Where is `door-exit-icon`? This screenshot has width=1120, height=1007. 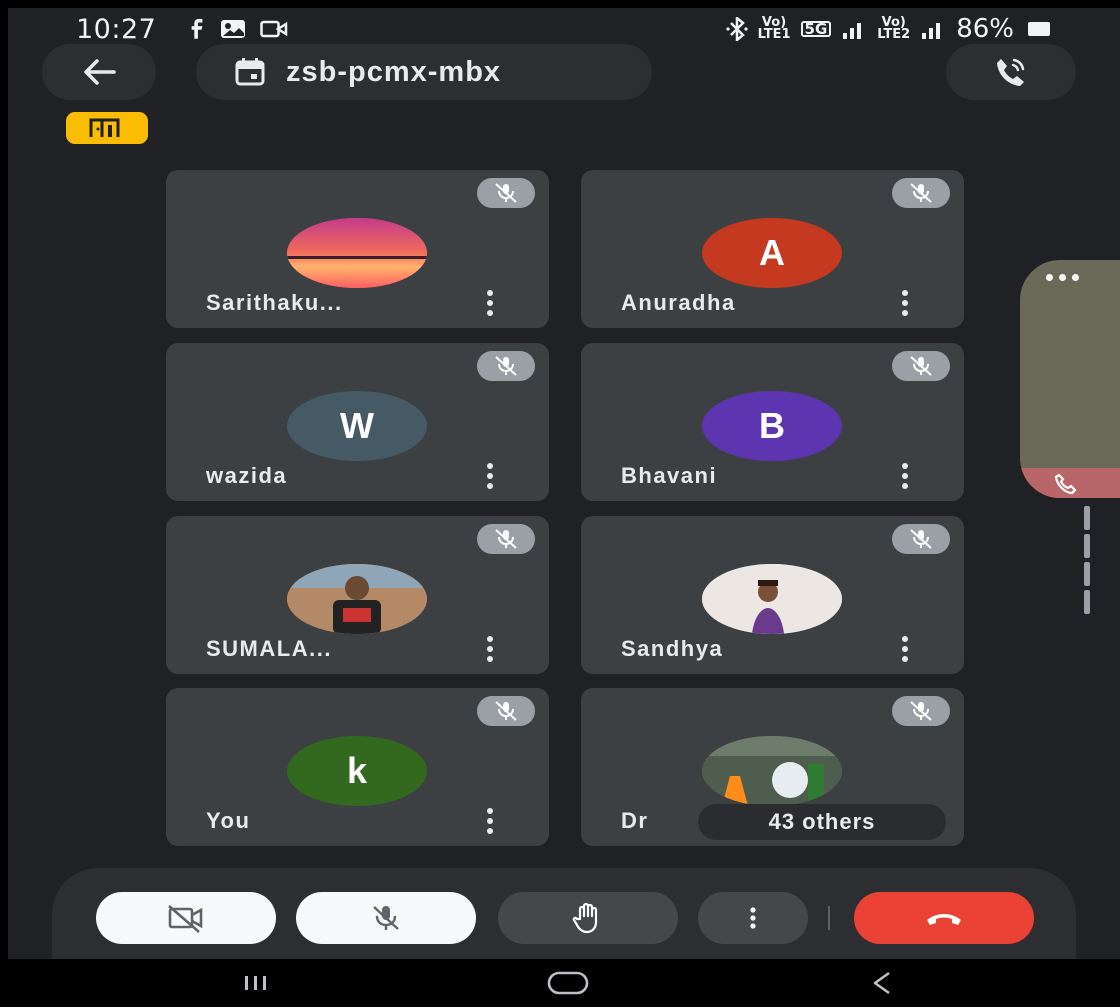
door-exit-icon is located at coordinates (104, 127).